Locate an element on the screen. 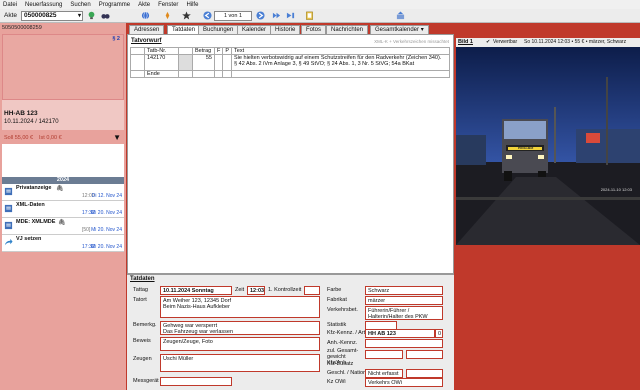  arrow-right-icon is located at coordinates (260, 15).